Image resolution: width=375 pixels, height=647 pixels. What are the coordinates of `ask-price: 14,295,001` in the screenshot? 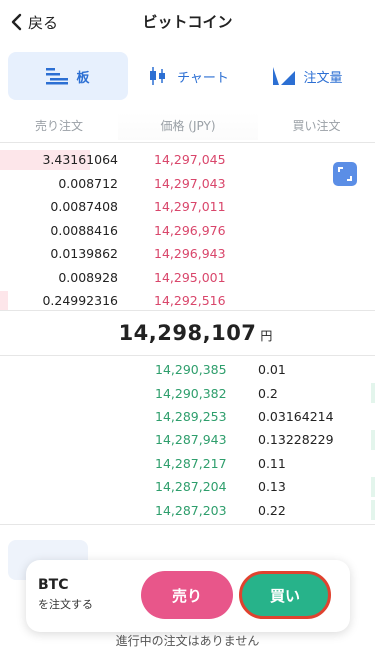 It's located at (190, 277).